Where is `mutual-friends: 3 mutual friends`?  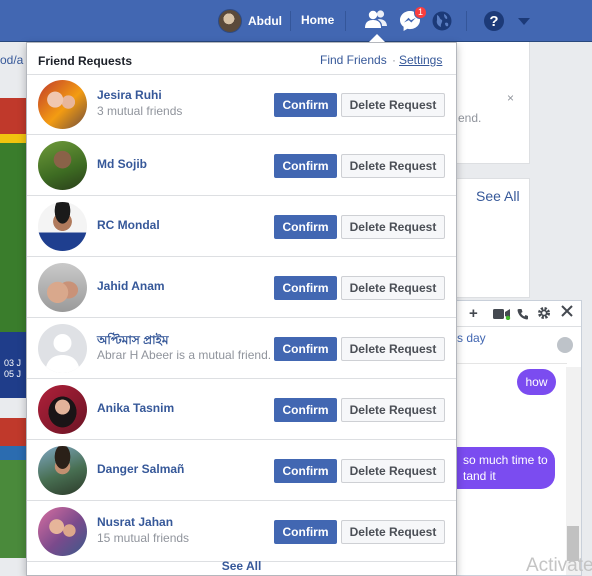
mutual-friends: 3 mutual friends is located at coordinates (139, 111).